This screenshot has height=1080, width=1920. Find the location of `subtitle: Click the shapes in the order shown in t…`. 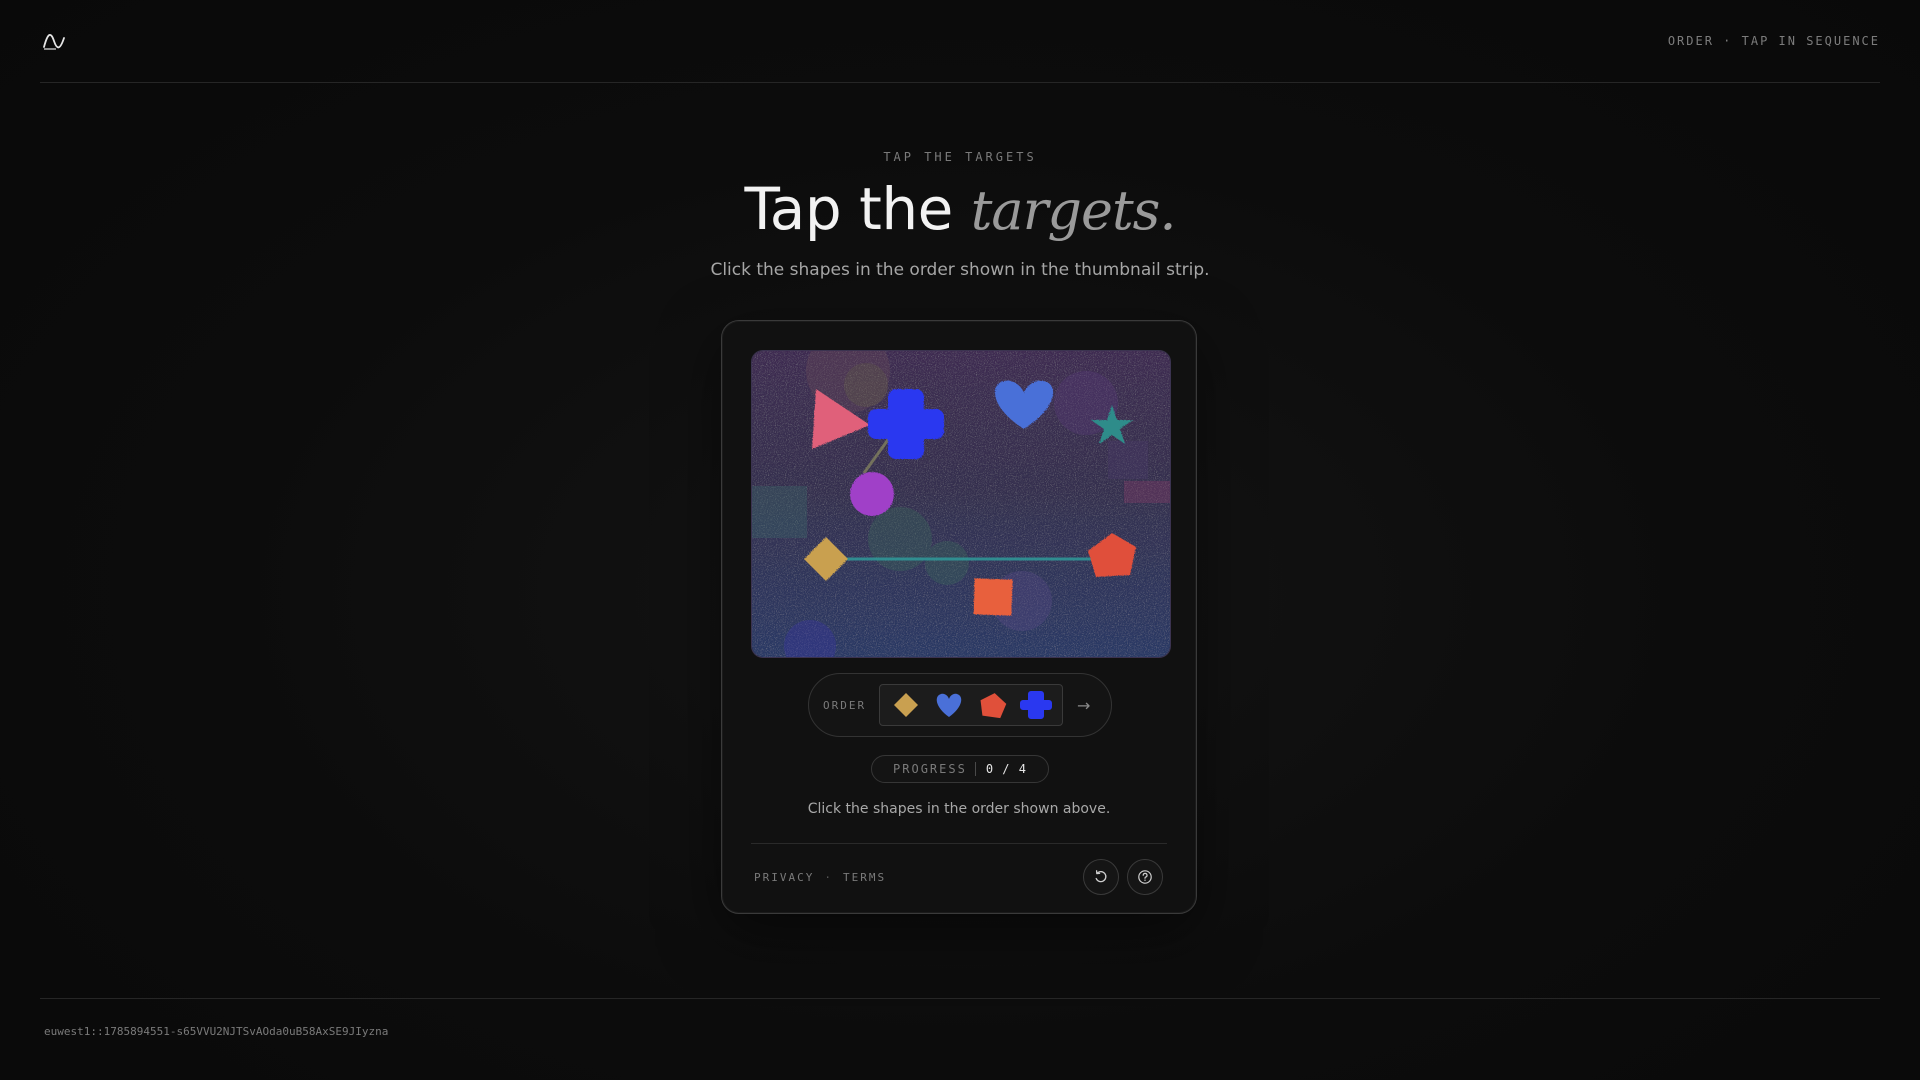

subtitle: Click the shapes in the order shown in t… is located at coordinates (960, 270).